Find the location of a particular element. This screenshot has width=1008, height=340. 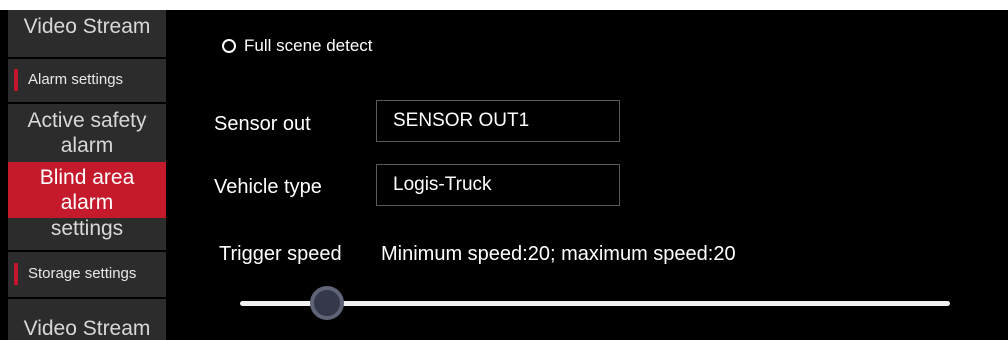

sidebar-item-label: Active safety is located at coordinates (87, 120).